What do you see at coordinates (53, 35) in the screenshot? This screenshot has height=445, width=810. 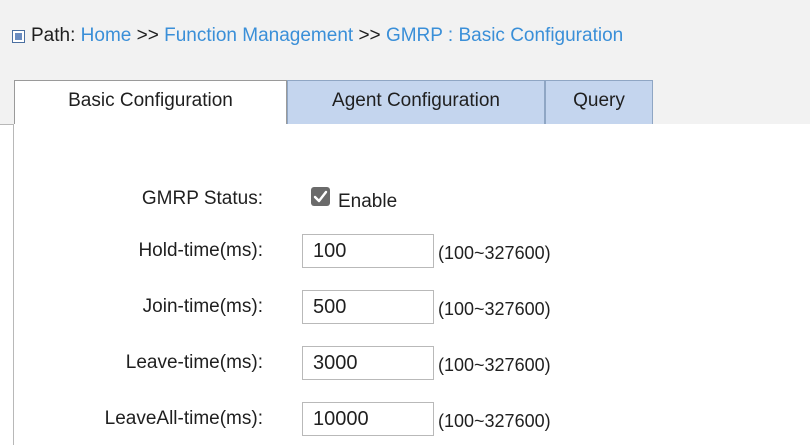 I see `breadcrumb-label: Path:` at bounding box center [53, 35].